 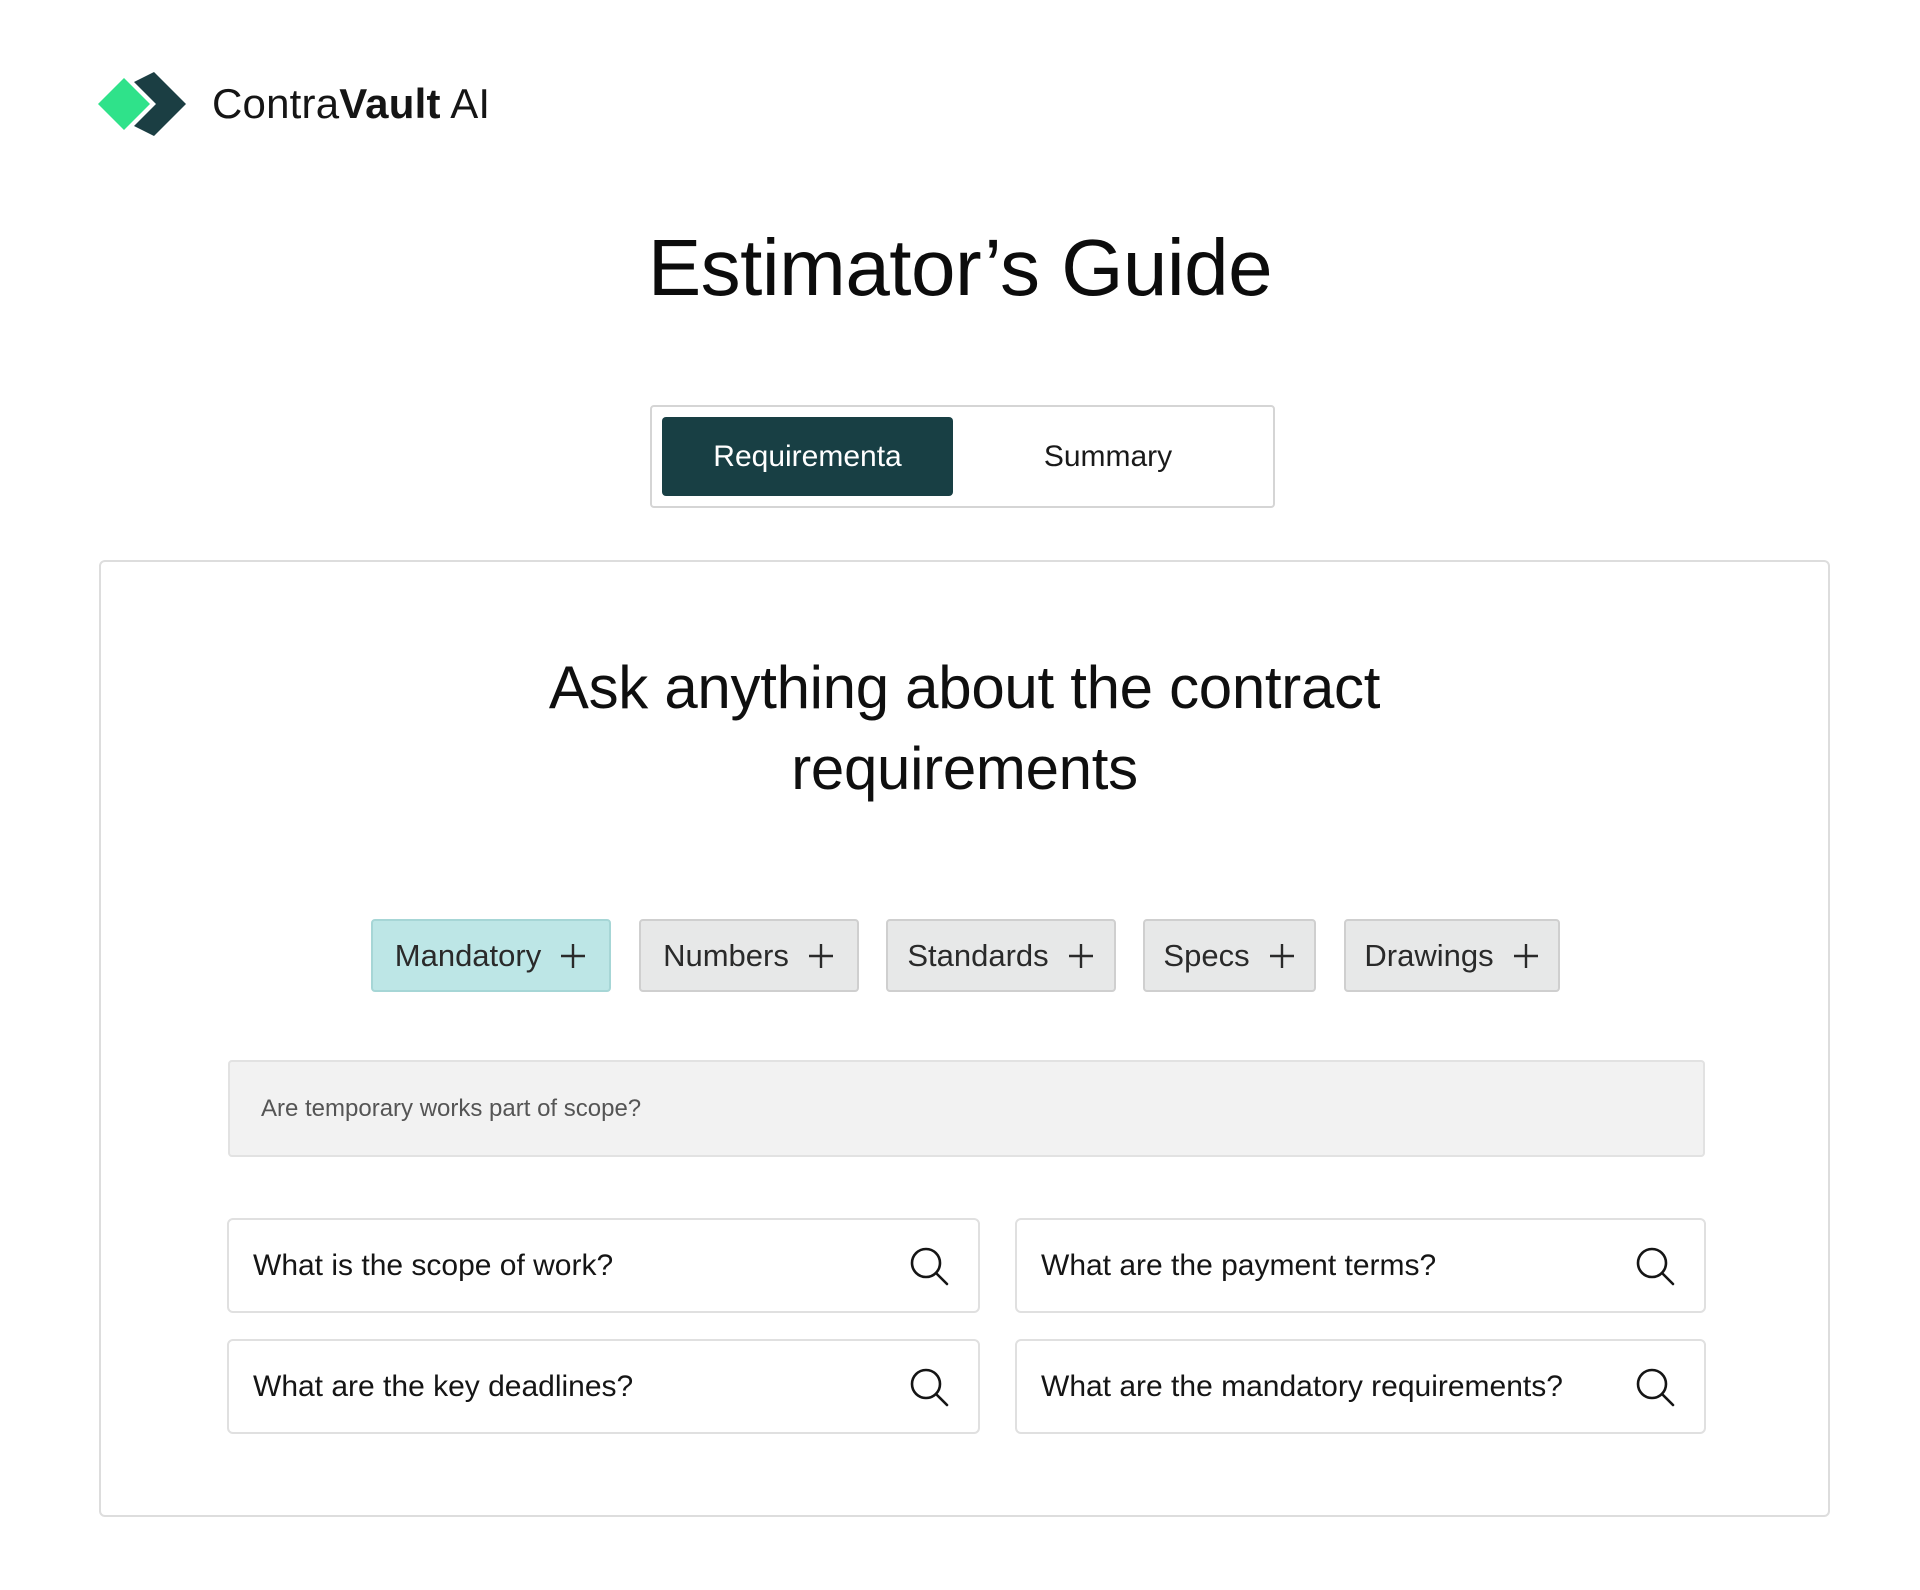 What do you see at coordinates (468, 955) in the screenshot?
I see `filter-chip-label: Mandatory` at bounding box center [468, 955].